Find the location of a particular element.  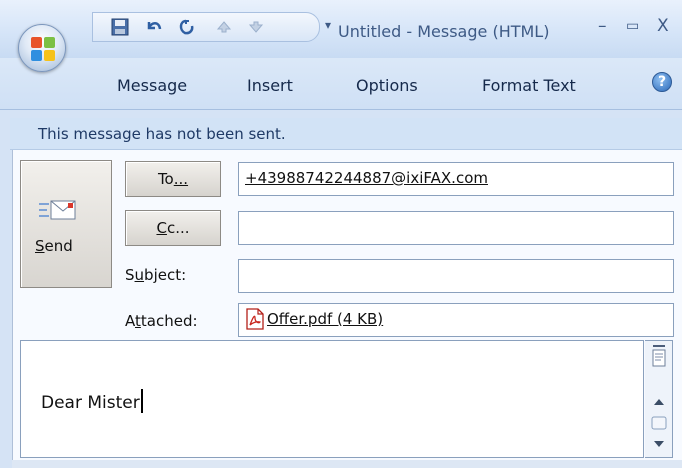

undo-icon is located at coordinates (154, 27).